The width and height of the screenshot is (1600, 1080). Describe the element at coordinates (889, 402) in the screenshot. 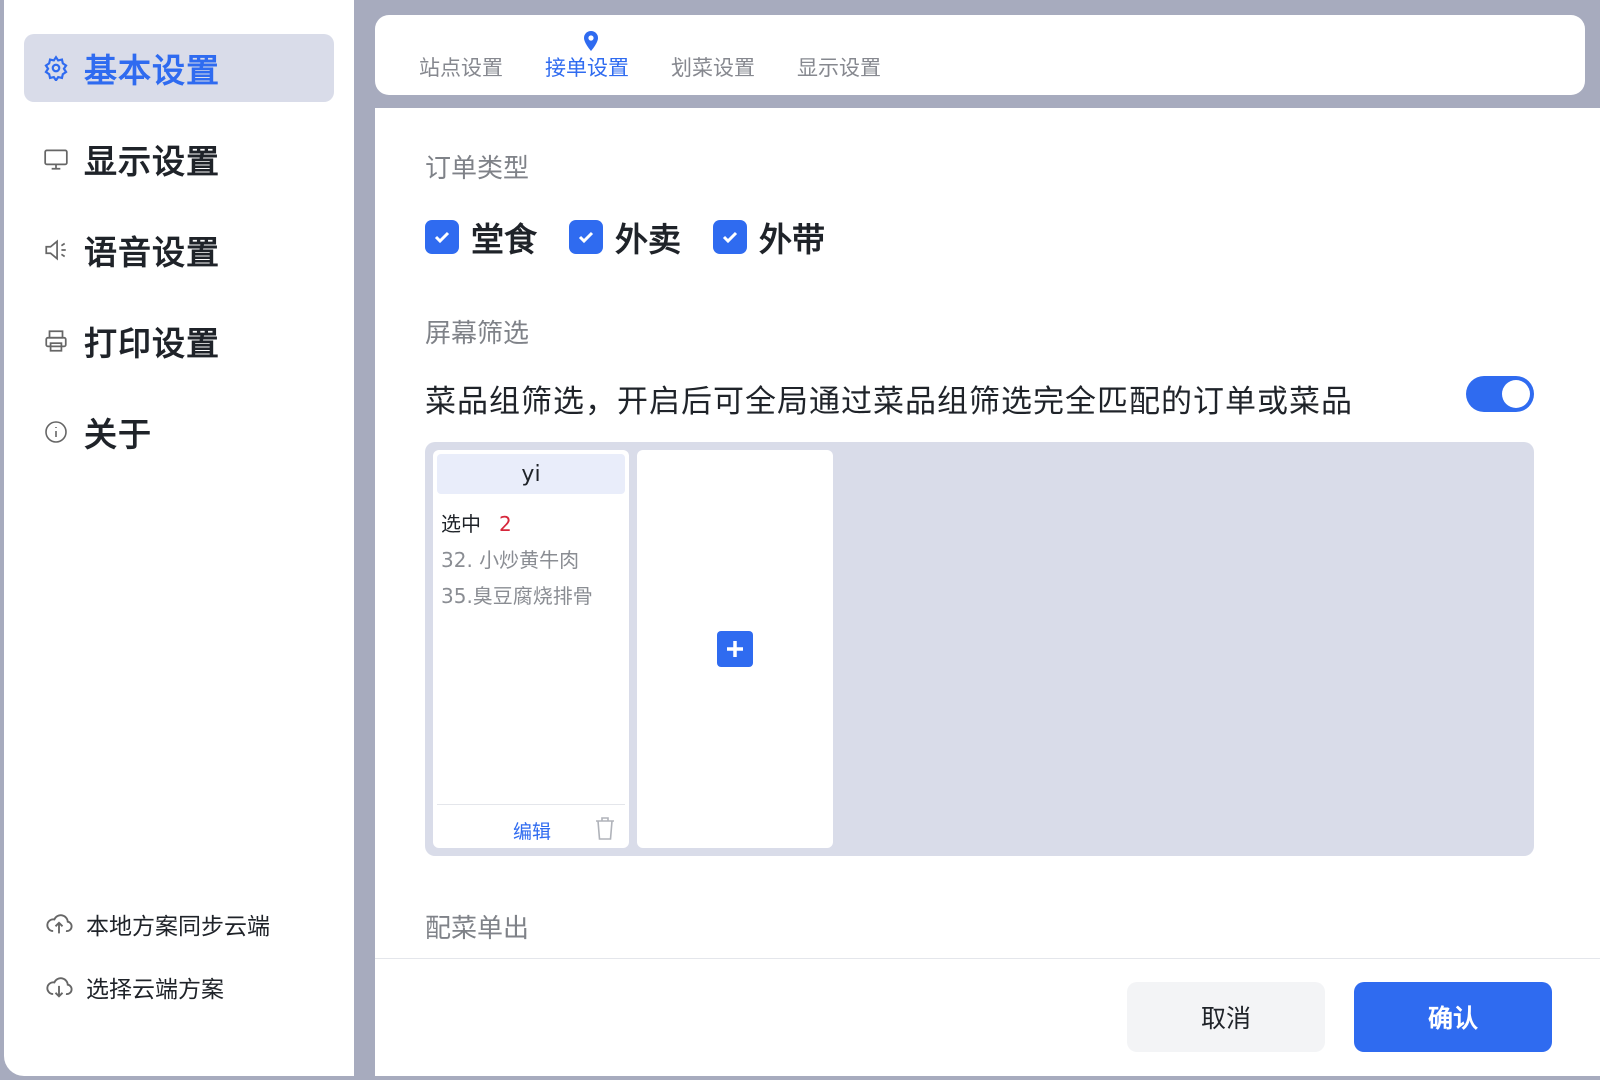

I see `dish-group-filter-description: 菜品组筛选，开启后可全局通过菜品组筛选完全匹配的订单或菜品` at that location.